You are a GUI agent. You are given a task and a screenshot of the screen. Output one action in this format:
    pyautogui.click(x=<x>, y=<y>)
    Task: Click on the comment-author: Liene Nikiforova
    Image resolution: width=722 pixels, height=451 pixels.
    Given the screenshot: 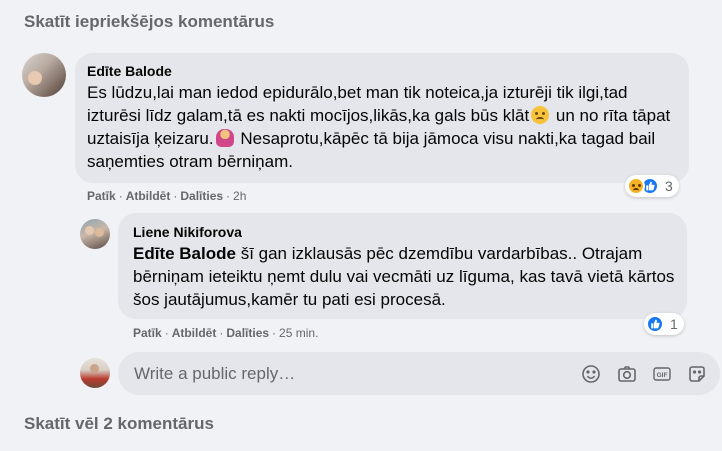 What is the action you would take?
    pyautogui.click(x=404, y=232)
    